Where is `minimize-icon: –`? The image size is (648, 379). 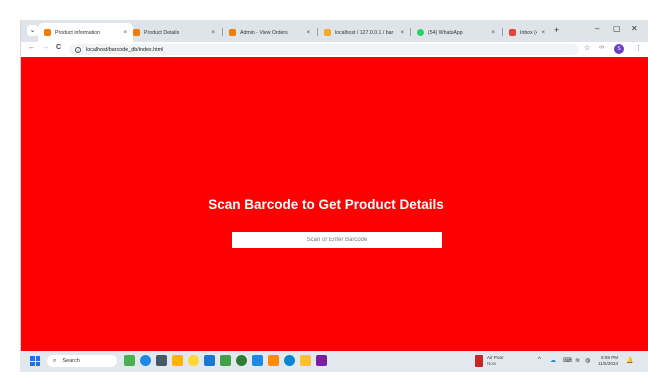 minimize-icon: – is located at coordinates (597, 28).